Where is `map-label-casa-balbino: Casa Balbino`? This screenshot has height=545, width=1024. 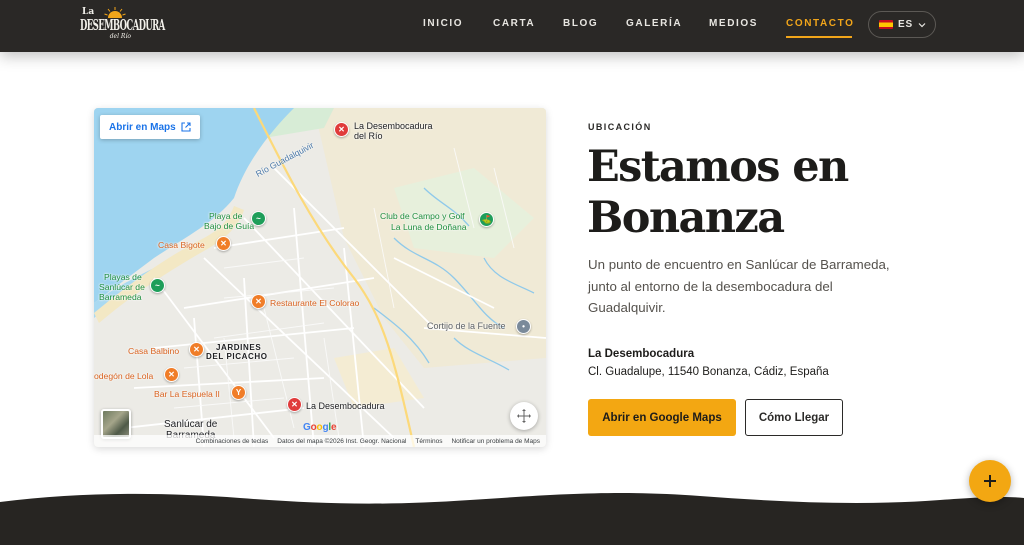 map-label-casa-balbino: Casa Balbino is located at coordinates (154, 351).